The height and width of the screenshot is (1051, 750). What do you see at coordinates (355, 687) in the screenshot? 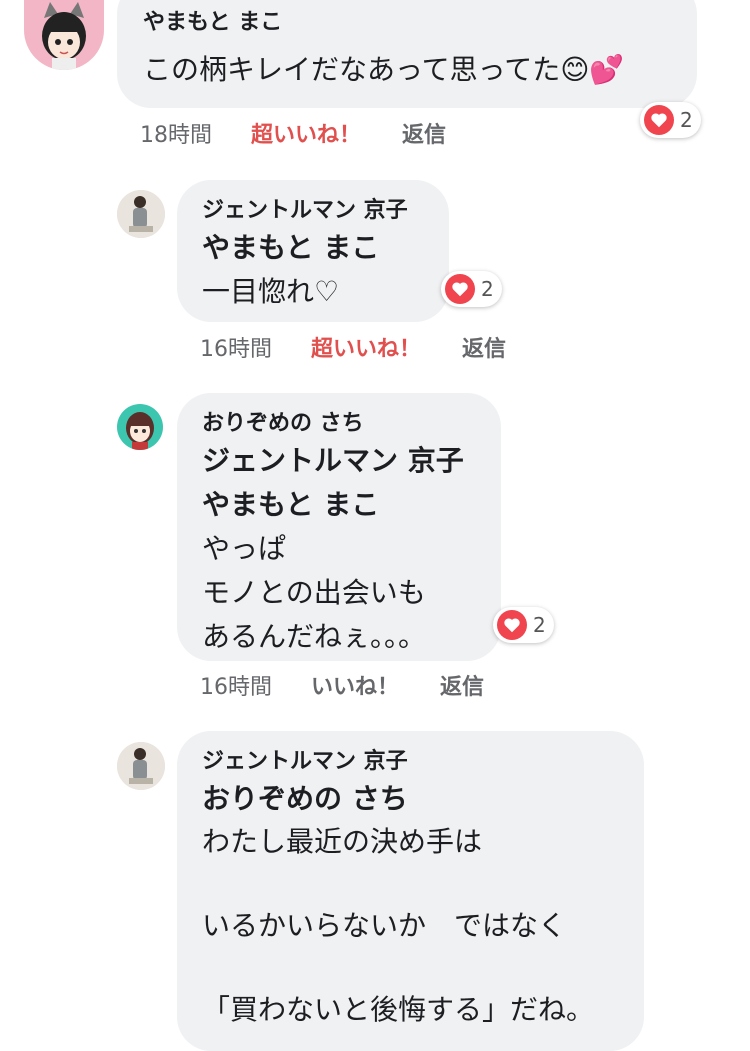
I see `like-button: いいね！` at bounding box center [355, 687].